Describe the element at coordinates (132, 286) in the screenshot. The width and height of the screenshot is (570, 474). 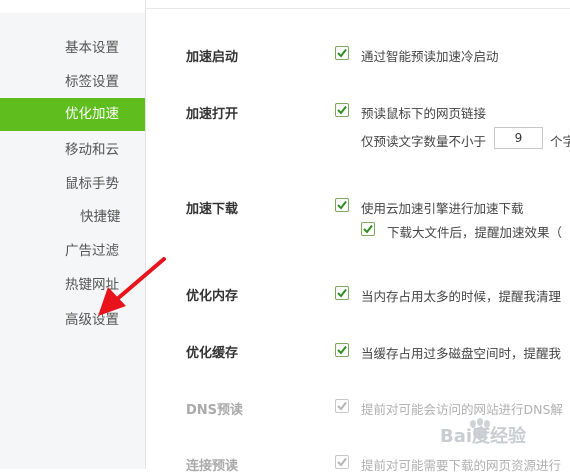
I see `red-arrow-icon` at that location.